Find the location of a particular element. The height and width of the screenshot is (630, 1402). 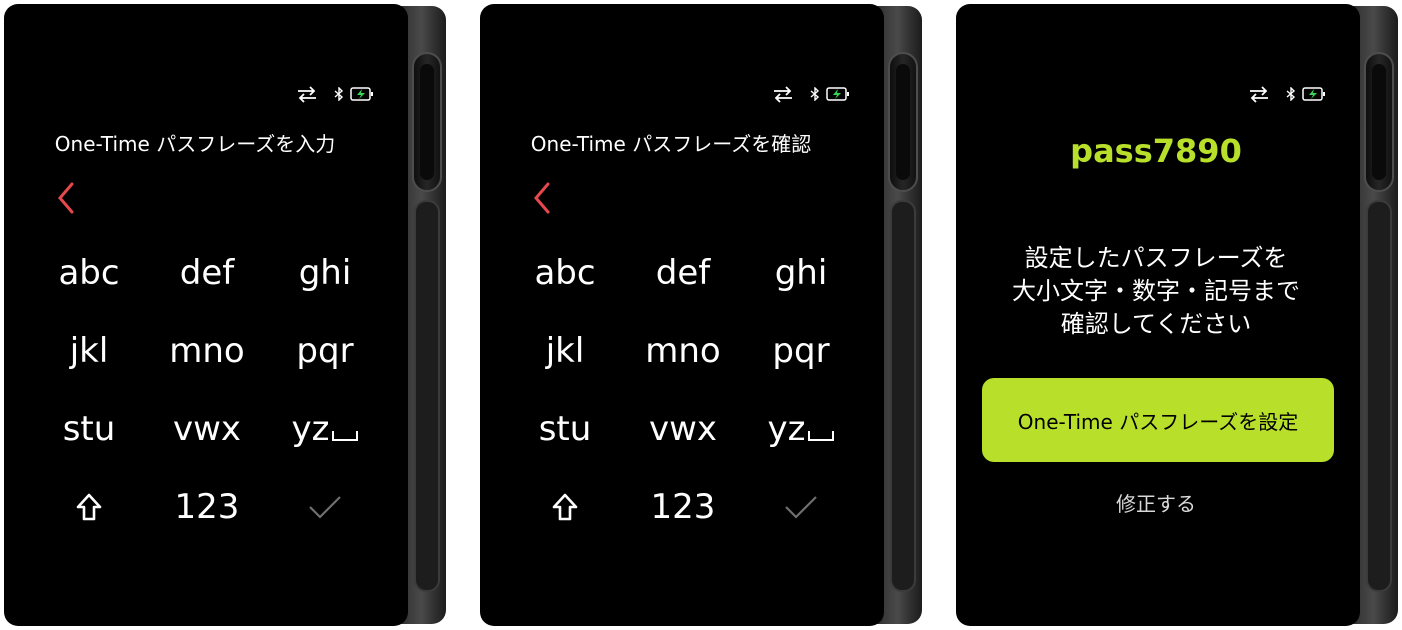

set-passphrase-button: One-Time パスフレーズを設定 is located at coordinates (1158, 420).